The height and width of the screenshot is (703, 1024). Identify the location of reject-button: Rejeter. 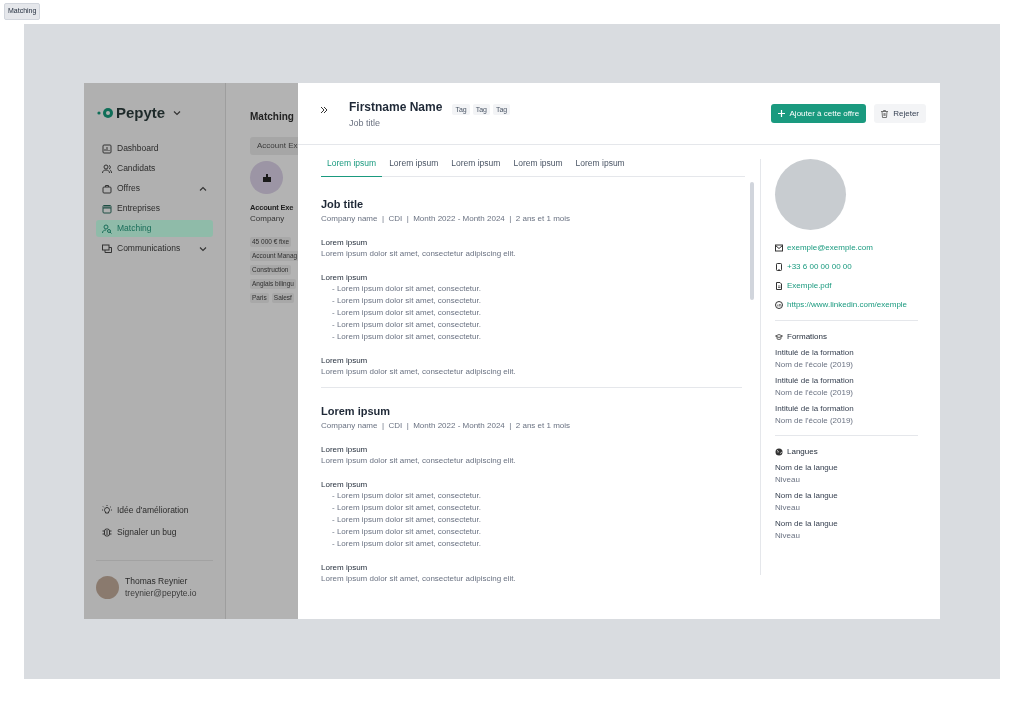
(900, 113).